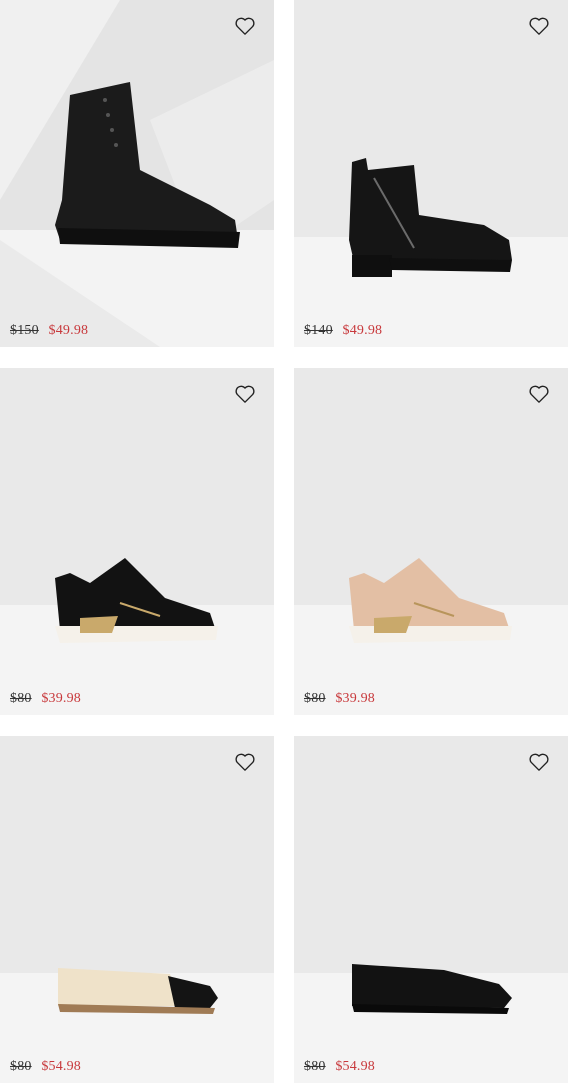  What do you see at coordinates (318, 330) in the screenshot?
I see `original-price: $140` at bounding box center [318, 330].